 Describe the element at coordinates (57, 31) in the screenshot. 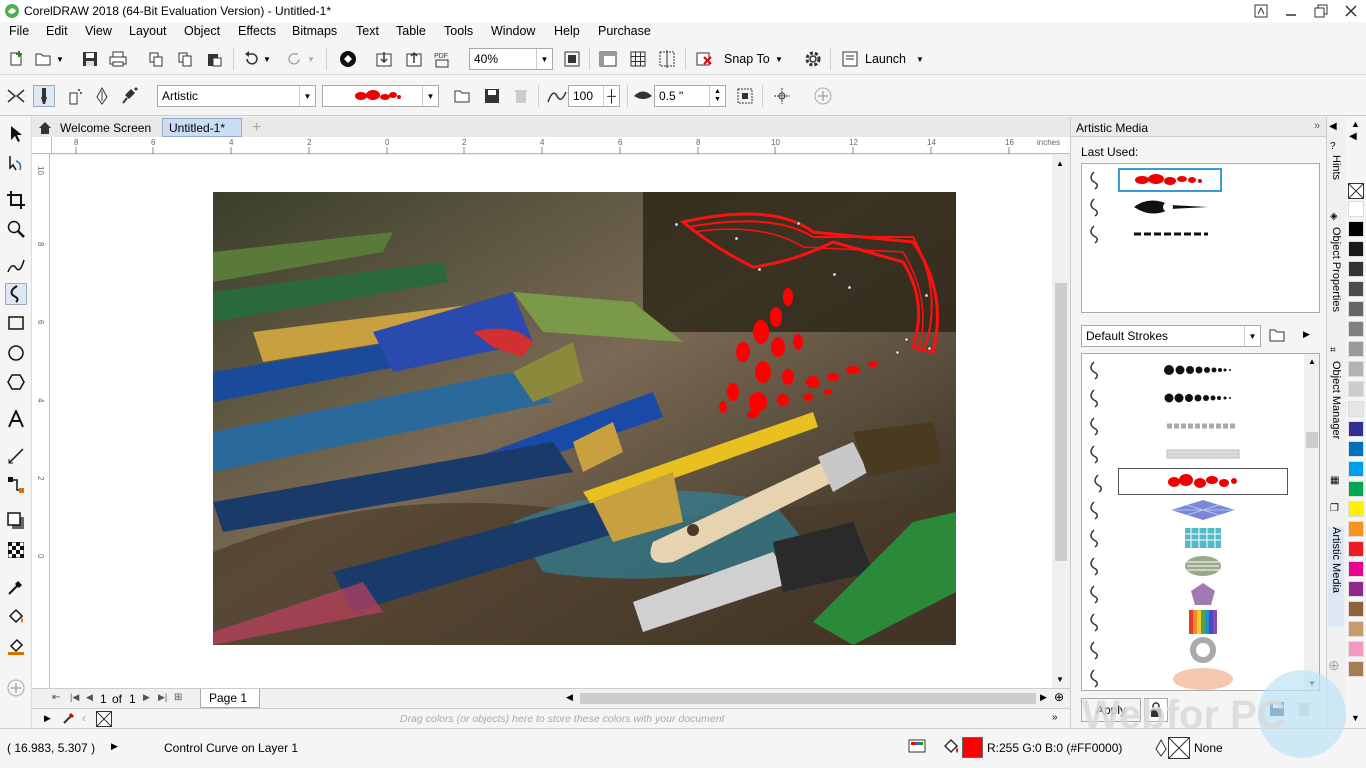

I see `menu-edit: Edit` at that location.